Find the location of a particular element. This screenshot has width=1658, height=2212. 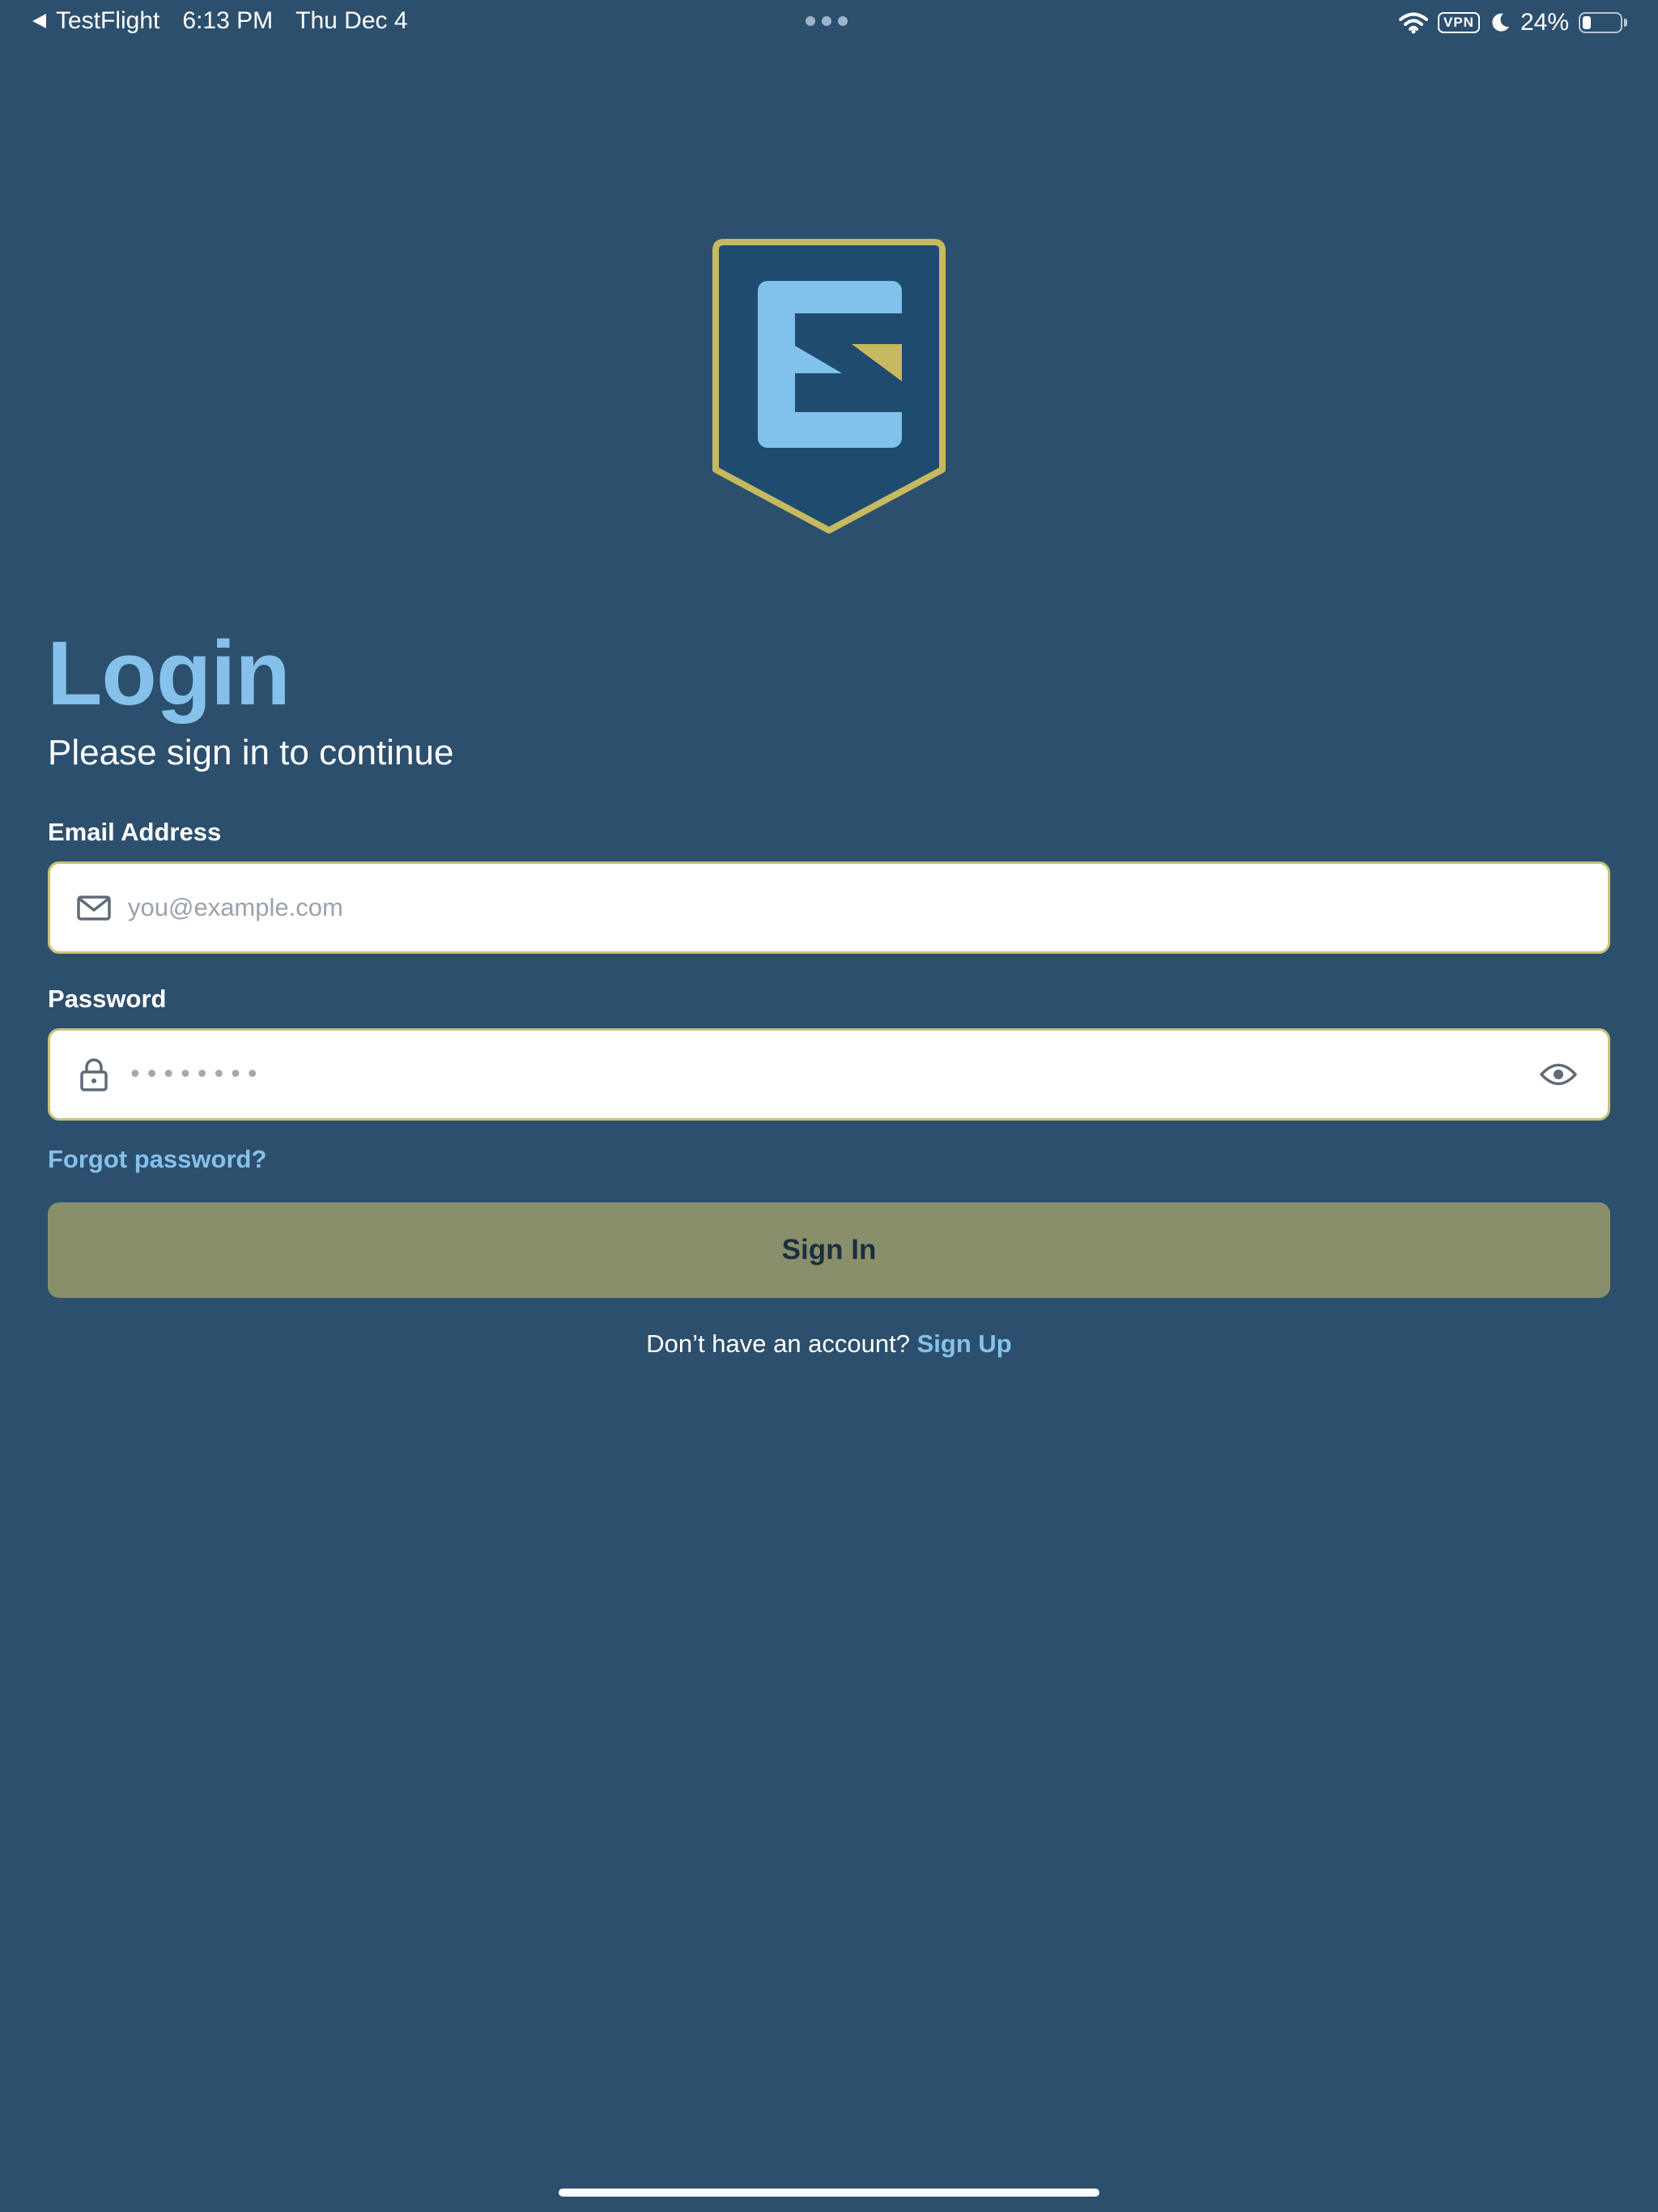

signup-prompt-text: Don’t have an account? is located at coordinates (778, 1344).